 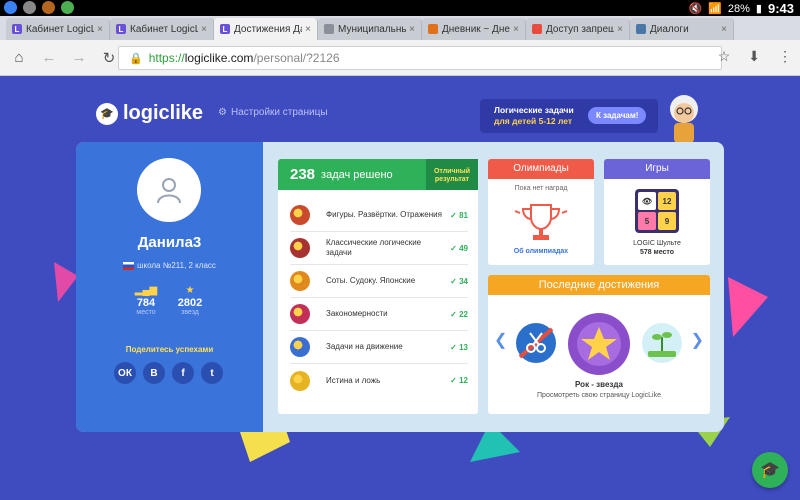 What do you see at coordinates (125, 373) in the screenshot?
I see `odnoklassniki-share-button: ОК` at bounding box center [125, 373].